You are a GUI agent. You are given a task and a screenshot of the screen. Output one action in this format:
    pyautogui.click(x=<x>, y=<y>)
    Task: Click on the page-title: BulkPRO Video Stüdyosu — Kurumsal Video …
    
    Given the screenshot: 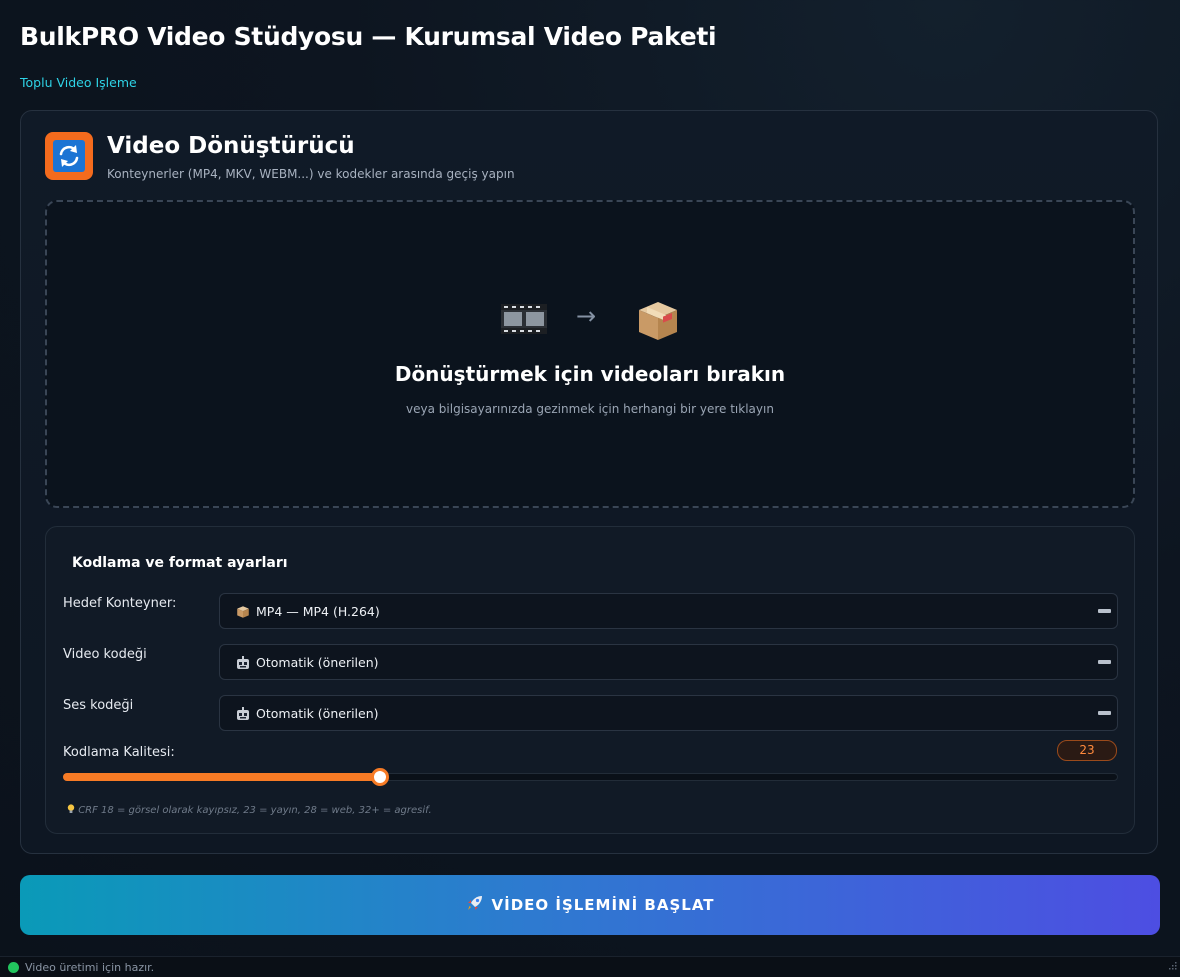 What is the action you would take?
    pyautogui.click(x=368, y=36)
    